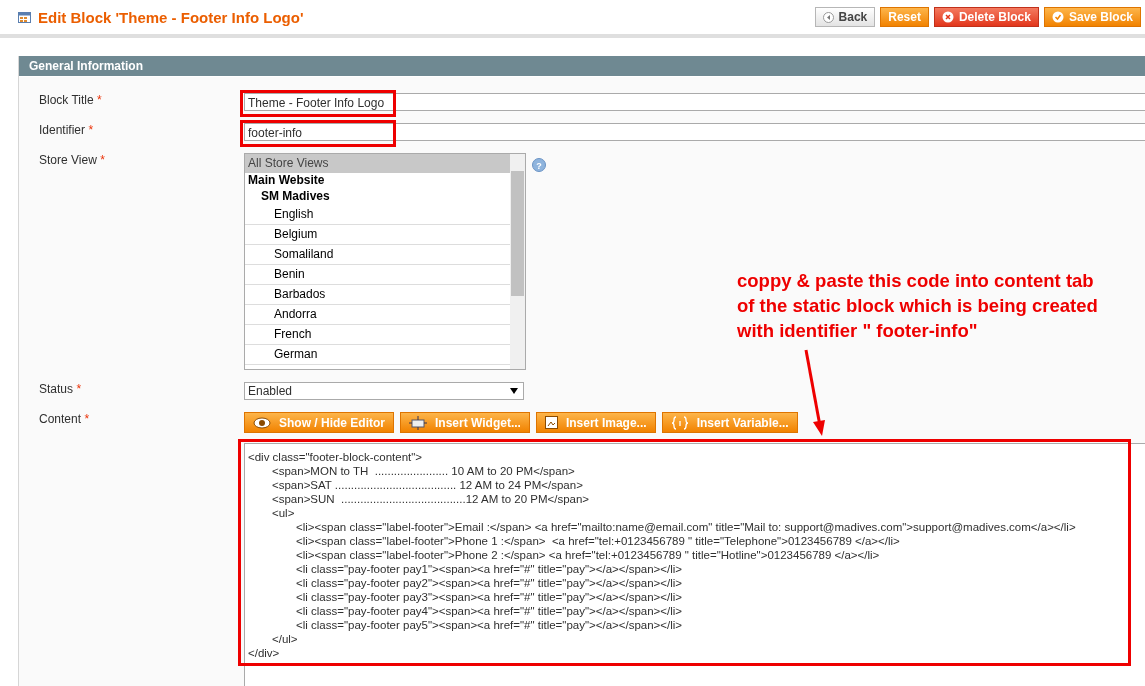 The height and width of the screenshot is (686, 1145). Describe the element at coordinates (377, 335) in the screenshot. I see `store-option: French` at that location.